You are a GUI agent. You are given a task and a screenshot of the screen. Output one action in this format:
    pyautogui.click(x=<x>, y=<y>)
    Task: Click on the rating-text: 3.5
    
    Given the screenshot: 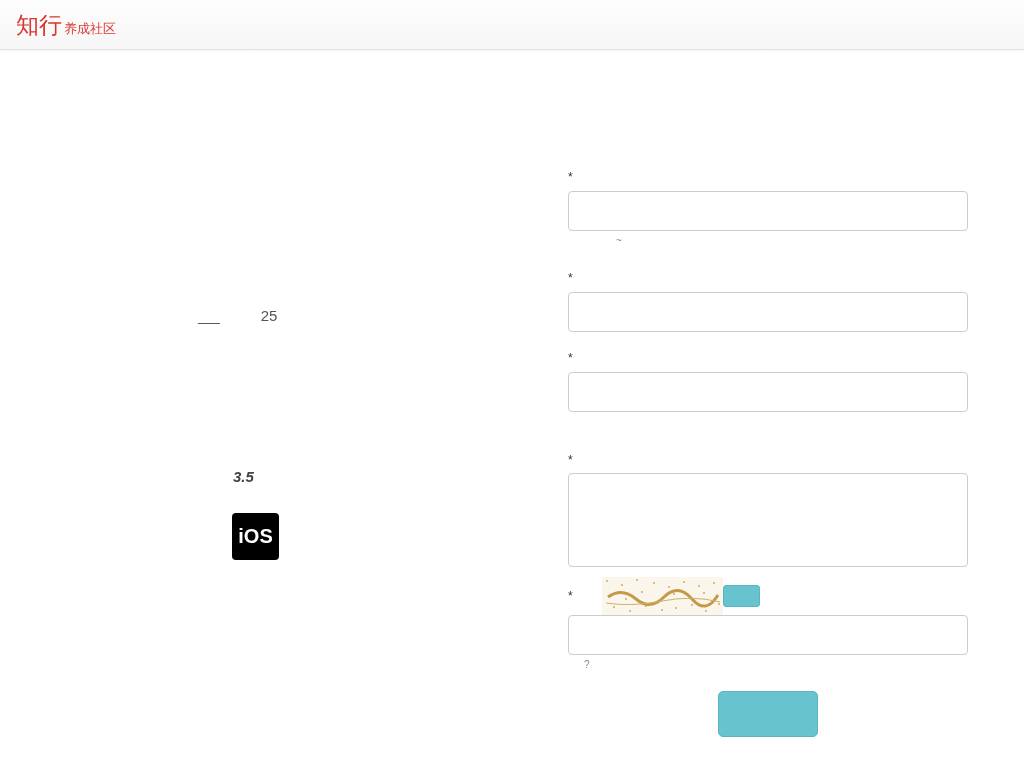 What is the action you would take?
    pyautogui.click(x=243, y=477)
    